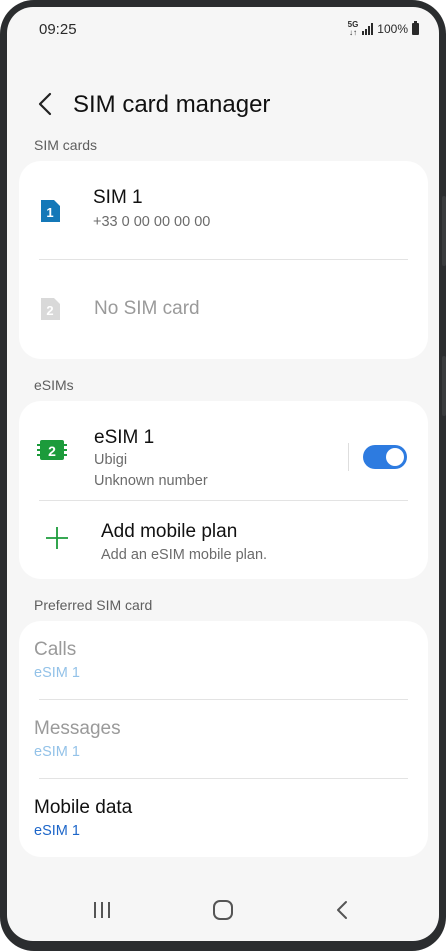 This screenshot has height=951, width=446. I want to click on nav-back-button, so click(343, 910).